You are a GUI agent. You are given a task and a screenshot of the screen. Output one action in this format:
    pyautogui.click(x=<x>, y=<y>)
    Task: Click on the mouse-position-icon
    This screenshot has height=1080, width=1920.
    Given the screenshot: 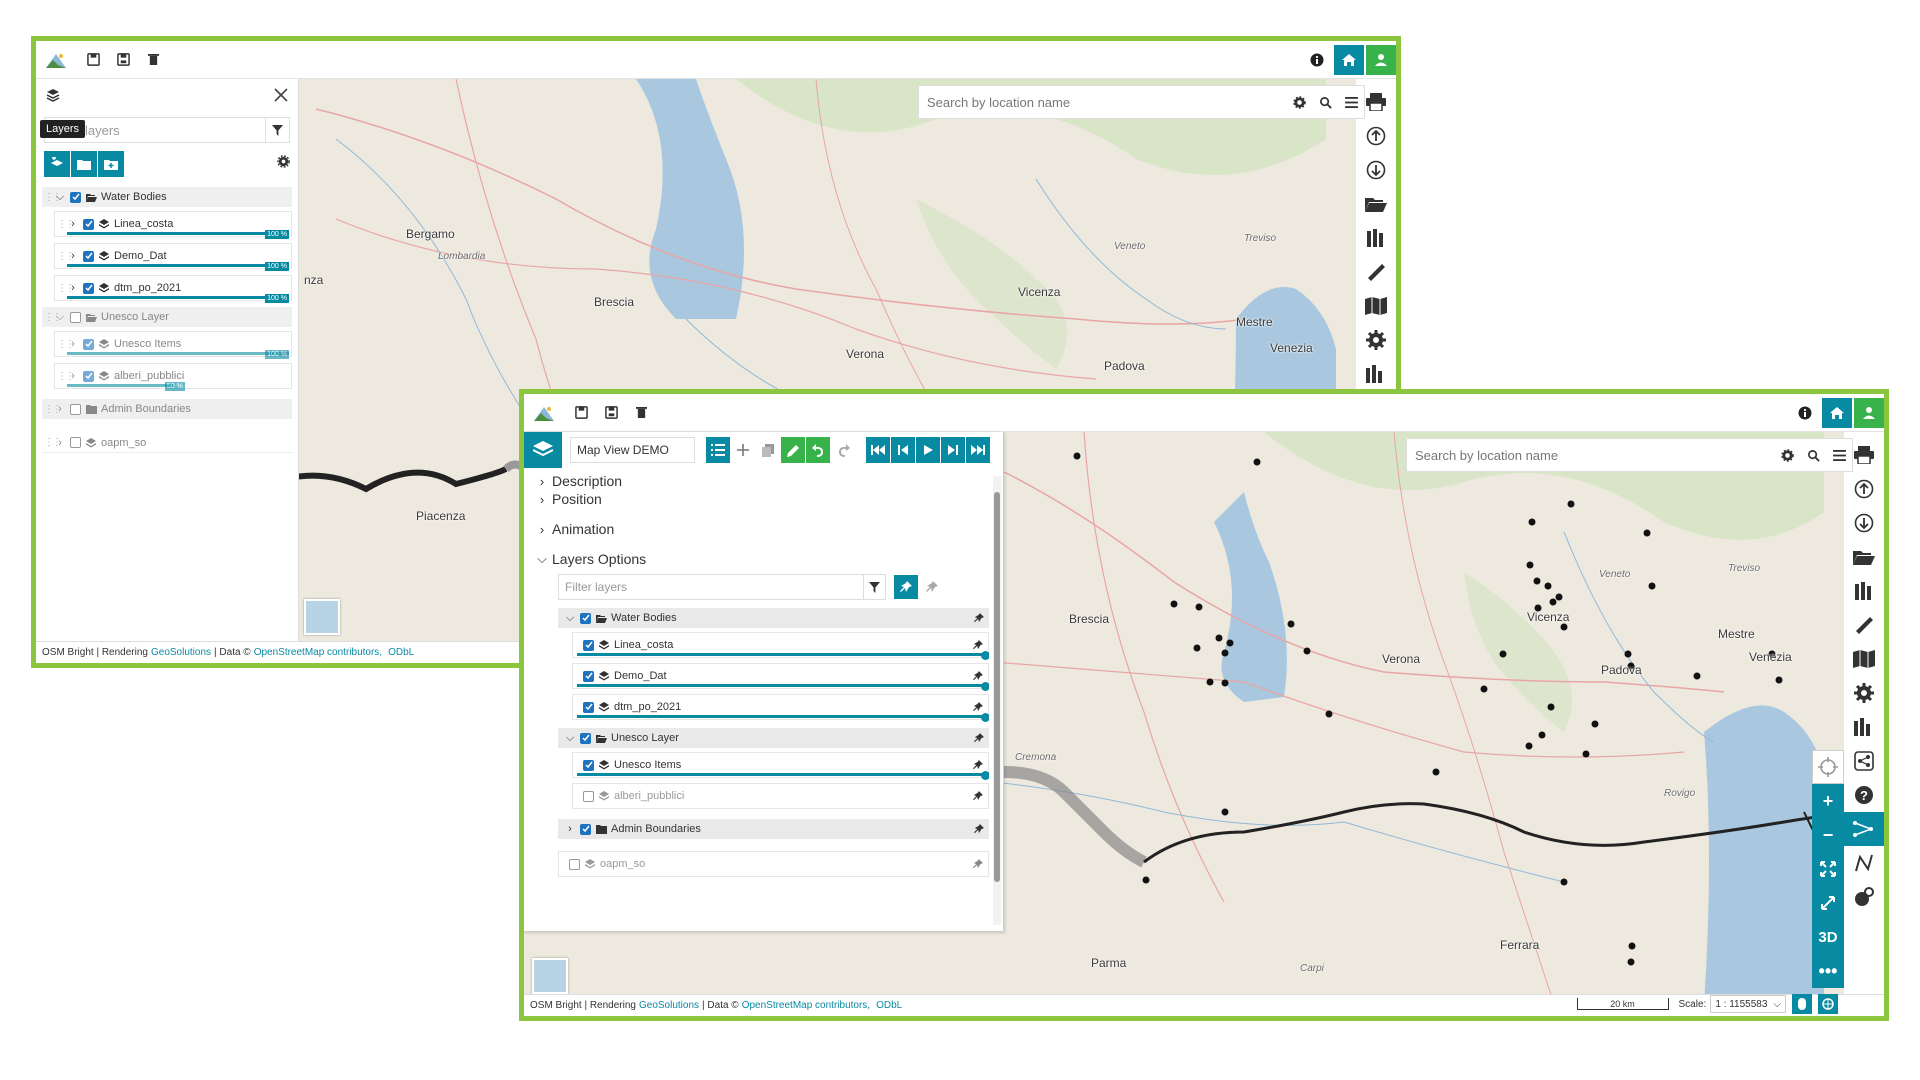 What is the action you would take?
    pyautogui.click(x=1802, y=1004)
    